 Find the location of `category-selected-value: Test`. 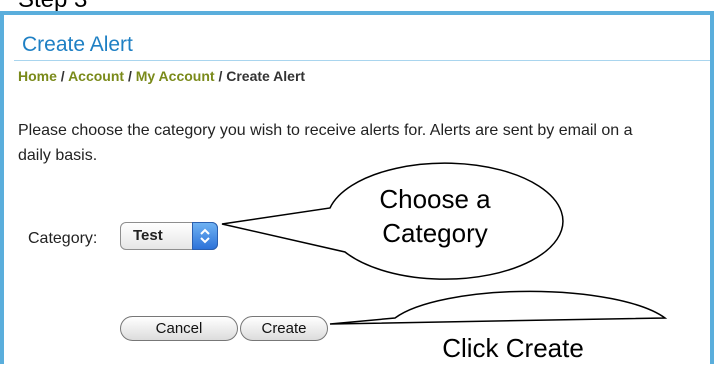

category-selected-value: Test is located at coordinates (148, 235).